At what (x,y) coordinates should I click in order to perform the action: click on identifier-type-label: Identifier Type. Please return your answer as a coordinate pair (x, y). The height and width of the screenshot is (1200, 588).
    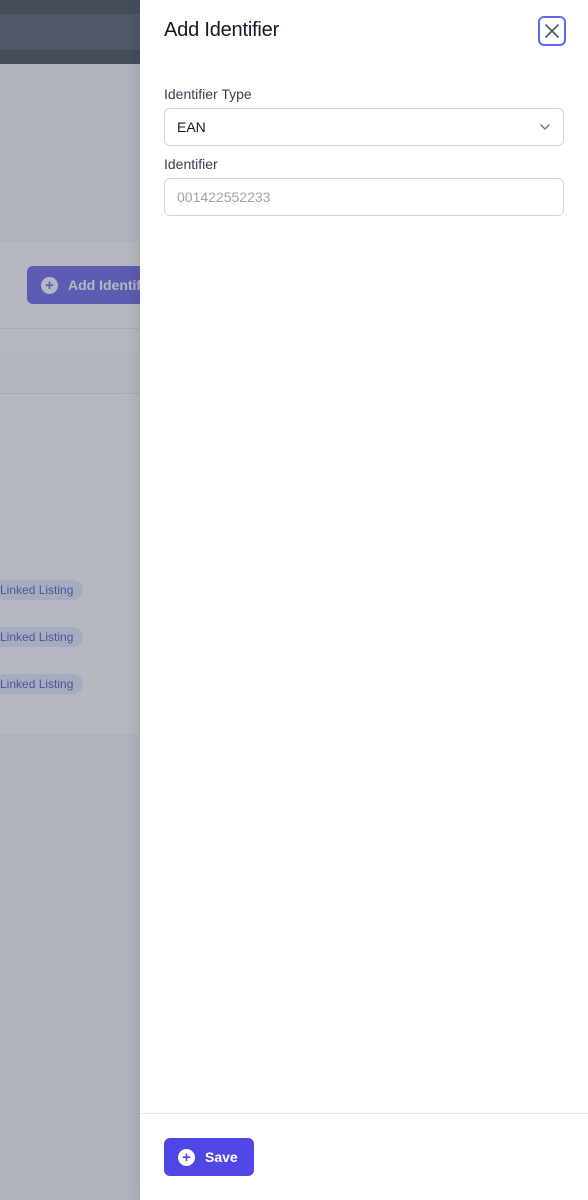
    Looking at the image, I should click on (208, 94).